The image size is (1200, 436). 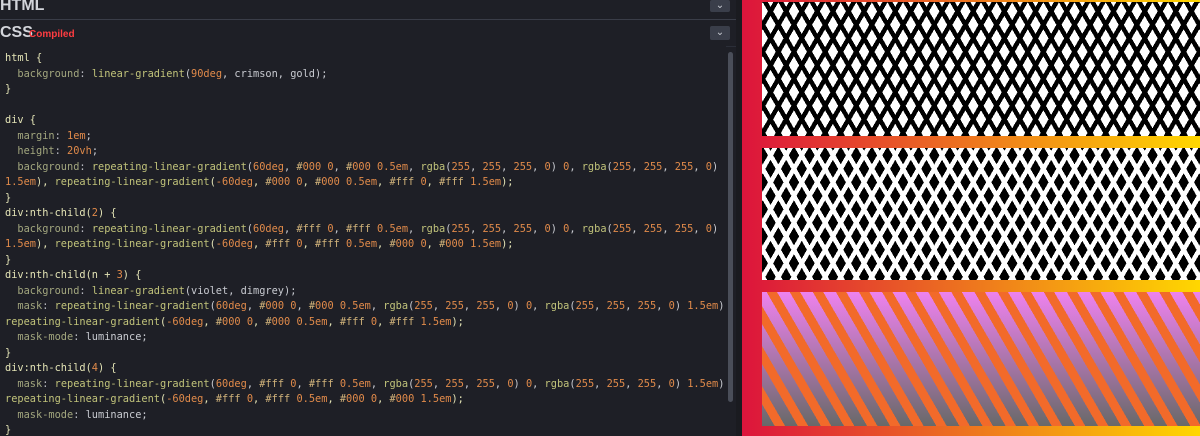 I want to click on scrollbar, so click(x=730, y=227).